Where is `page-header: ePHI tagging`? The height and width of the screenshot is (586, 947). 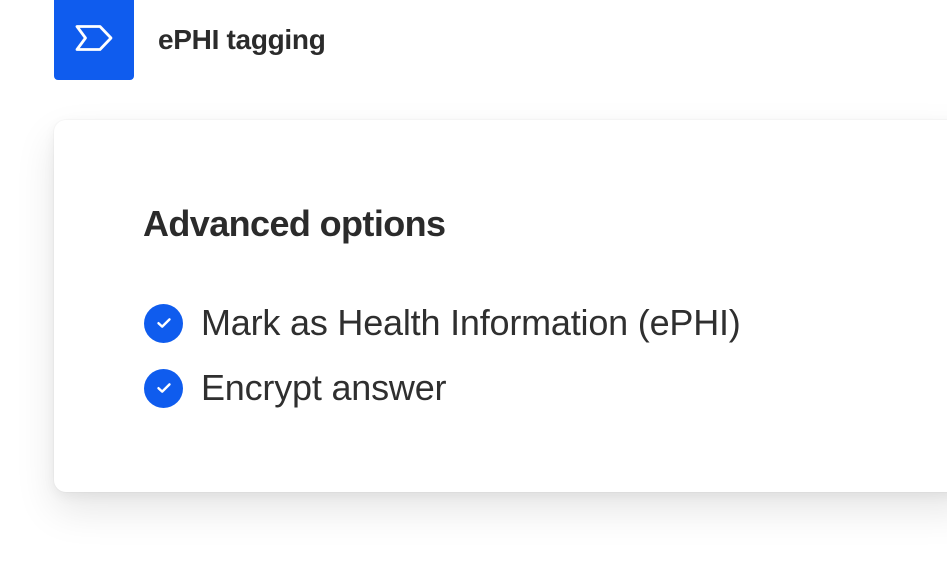
page-header: ePHI tagging is located at coordinates (190, 40).